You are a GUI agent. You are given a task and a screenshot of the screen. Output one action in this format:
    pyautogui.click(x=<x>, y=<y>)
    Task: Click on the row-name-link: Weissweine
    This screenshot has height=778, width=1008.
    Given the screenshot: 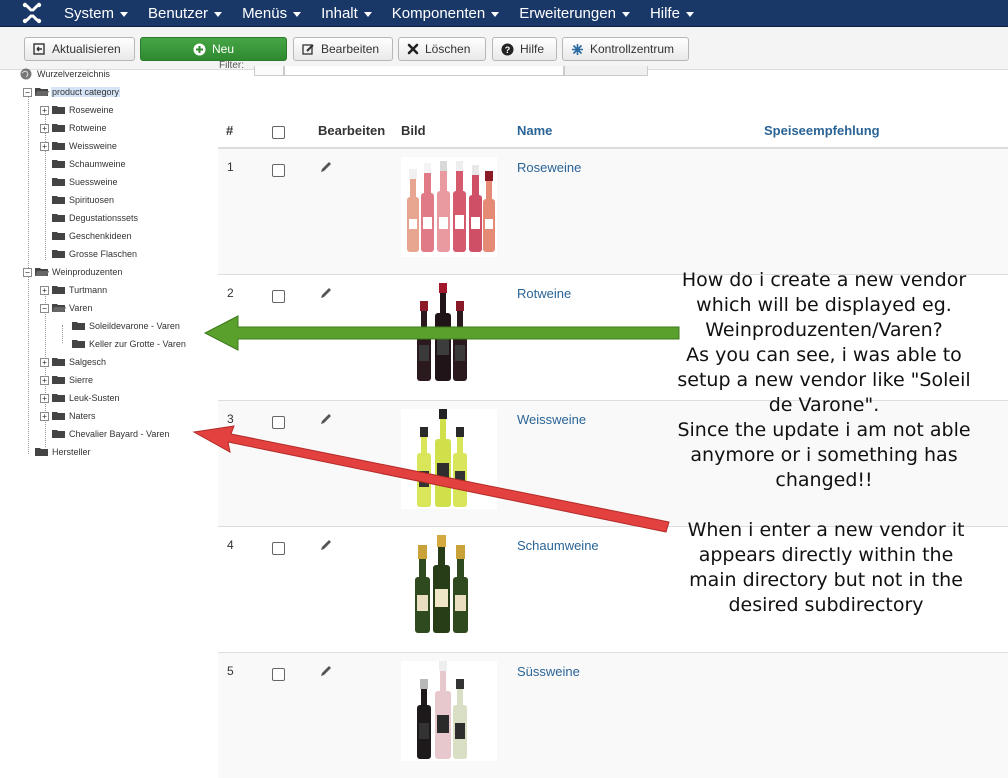 What is the action you would take?
    pyautogui.click(x=551, y=419)
    